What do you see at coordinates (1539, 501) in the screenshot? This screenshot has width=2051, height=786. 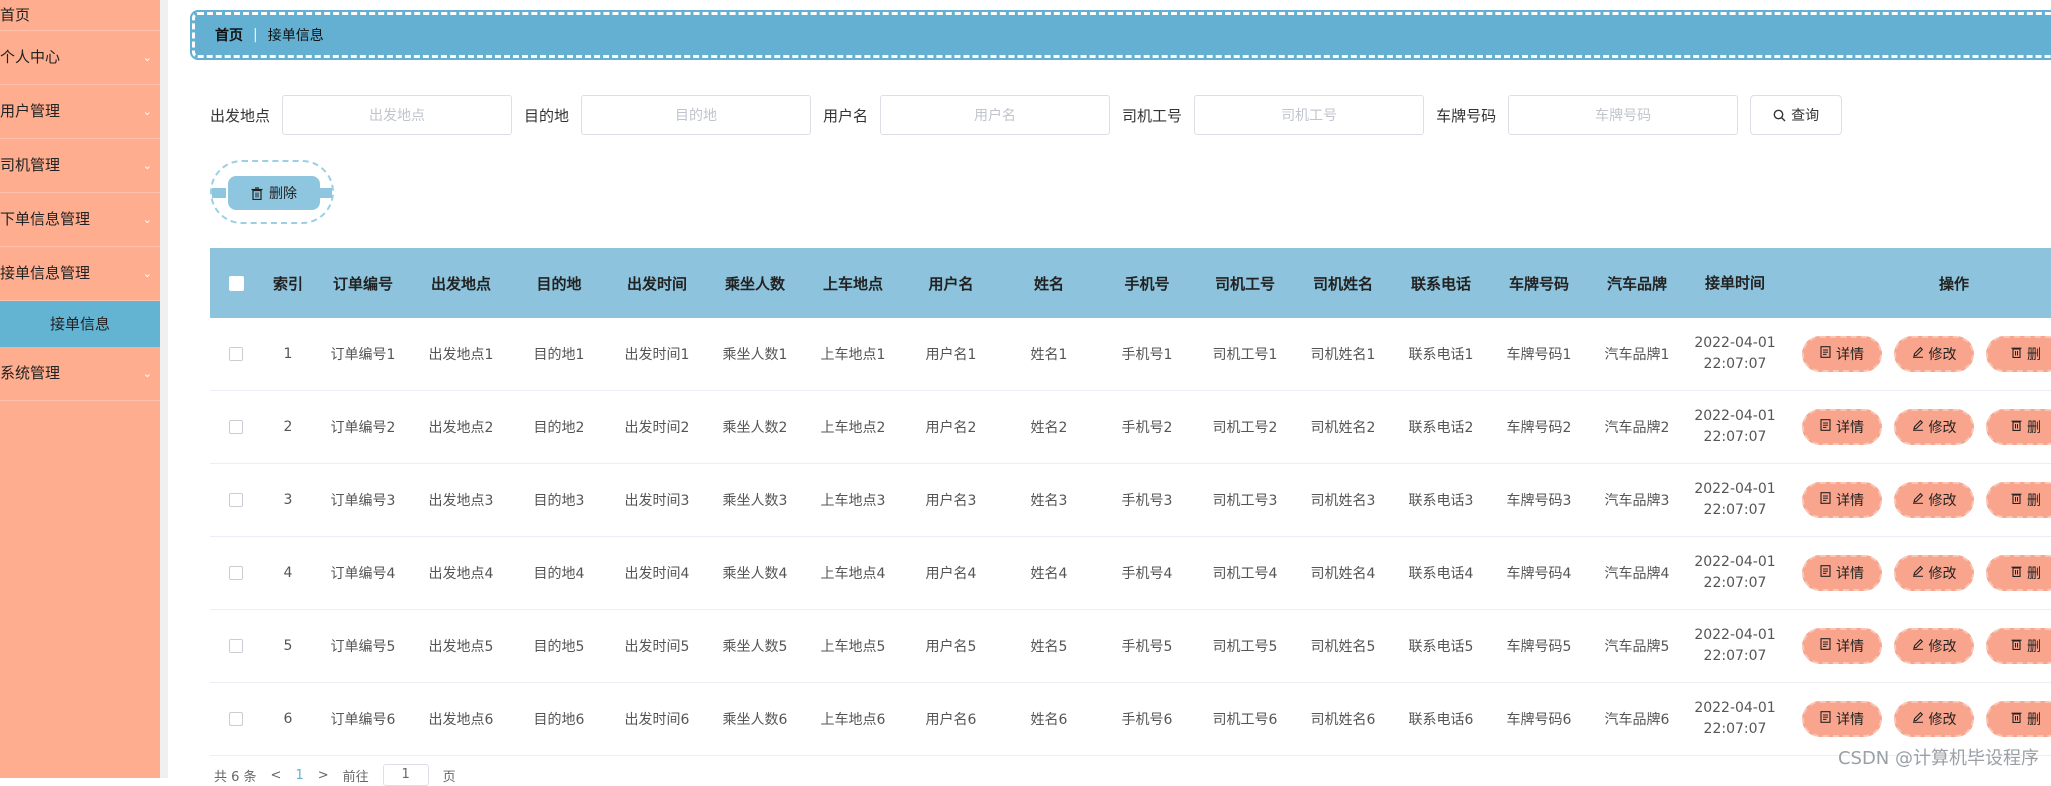 I see `table-cell-plate: 车牌号码3` at bounding box center [1539, 501].